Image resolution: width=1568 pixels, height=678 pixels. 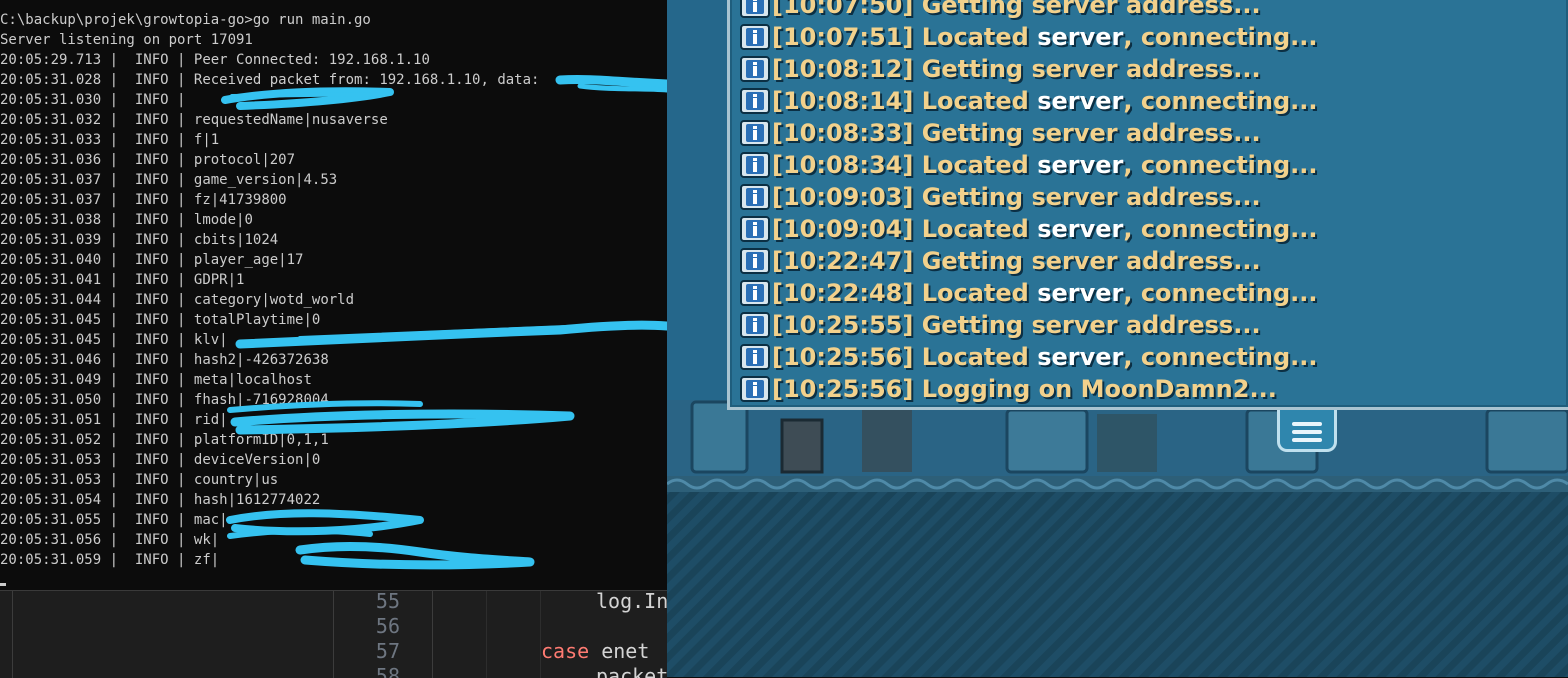 I want to click on log-timestamp: 20:05:31.046, so click(x=51, y=360).